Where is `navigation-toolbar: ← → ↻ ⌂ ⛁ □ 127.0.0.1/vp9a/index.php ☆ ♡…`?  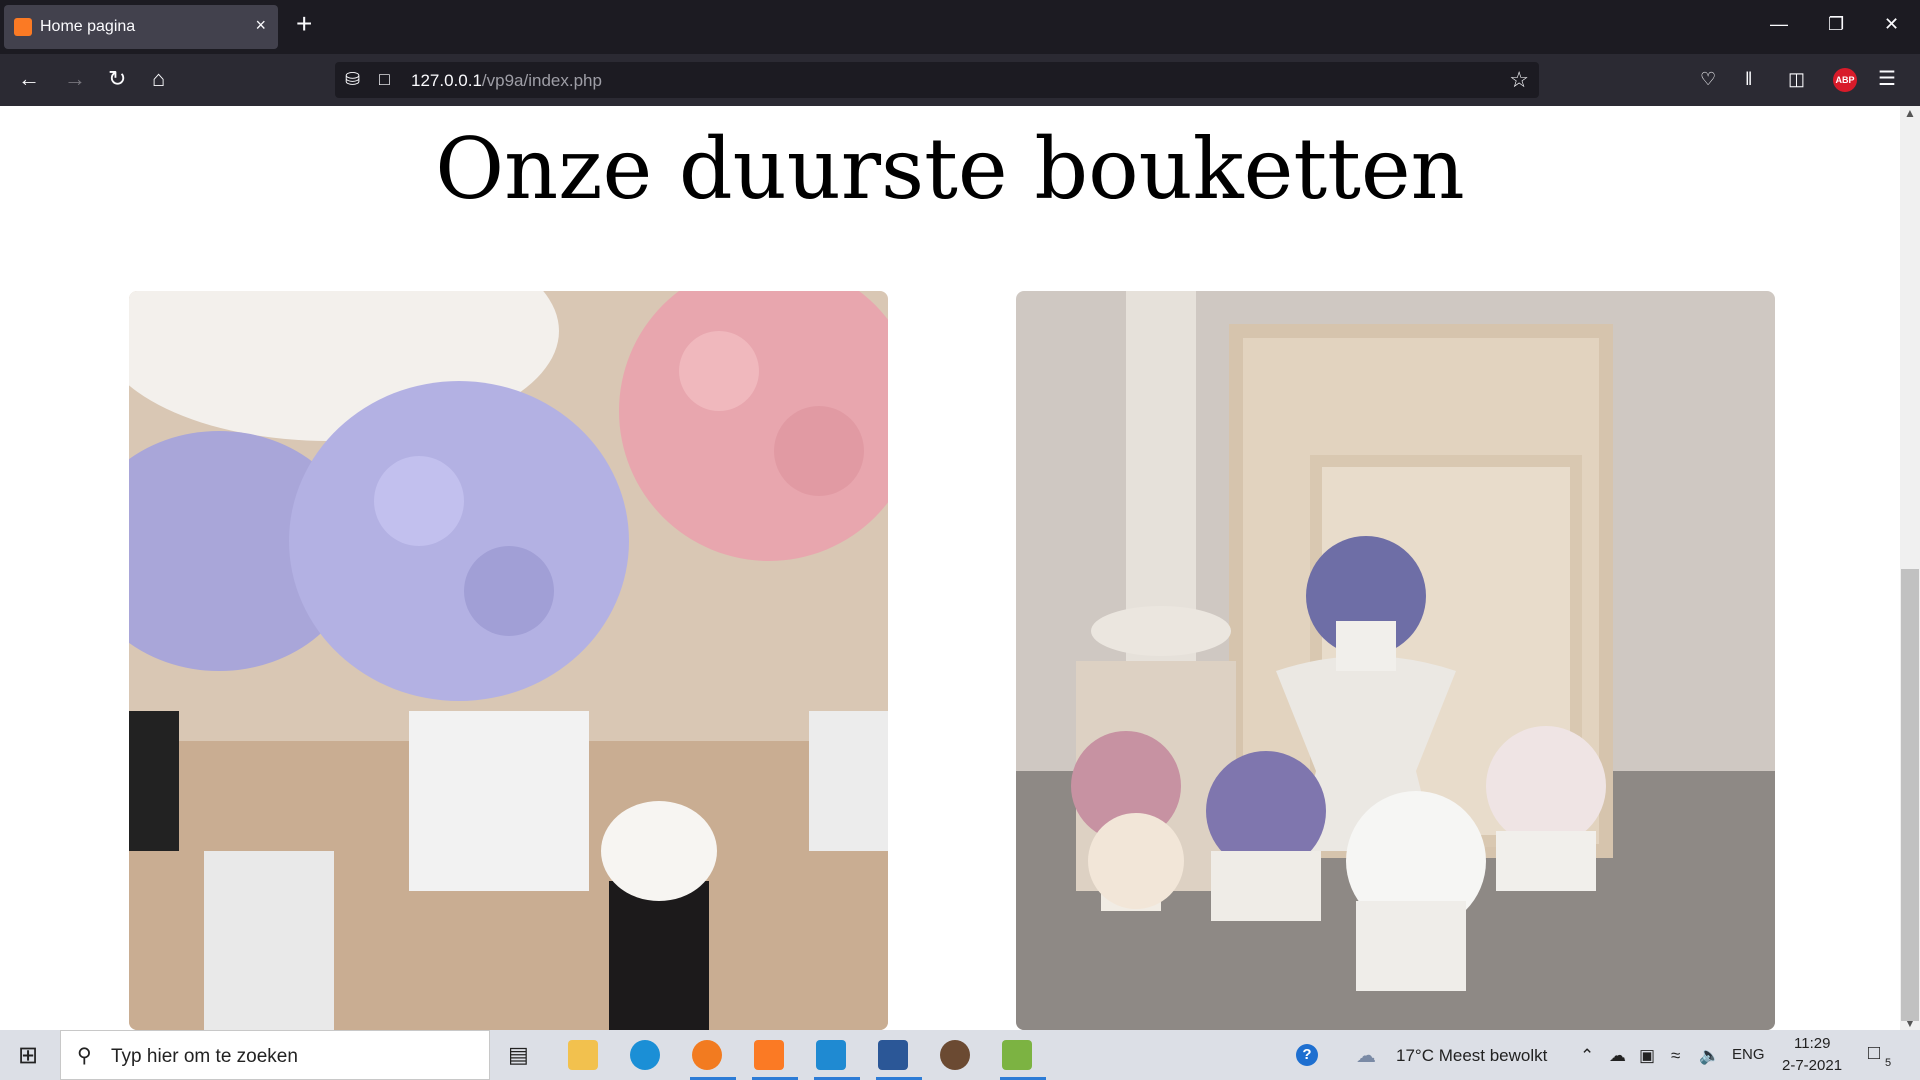 navigation-toolbar: ← → ↻ ⌂ ⛁ □ 127.0.0.1/vp9a/index.php ☆ ♡… is located at coordinates (960, 80).